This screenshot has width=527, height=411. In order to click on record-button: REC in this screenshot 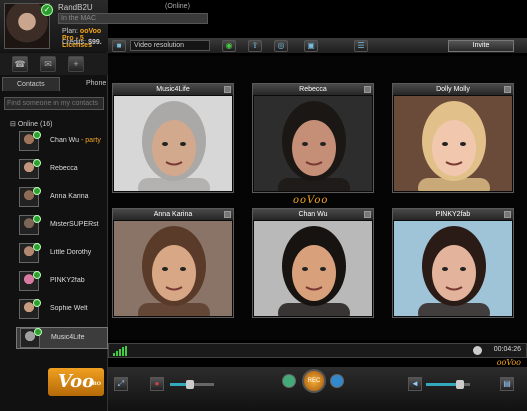, I will do `click(314, 381)`.